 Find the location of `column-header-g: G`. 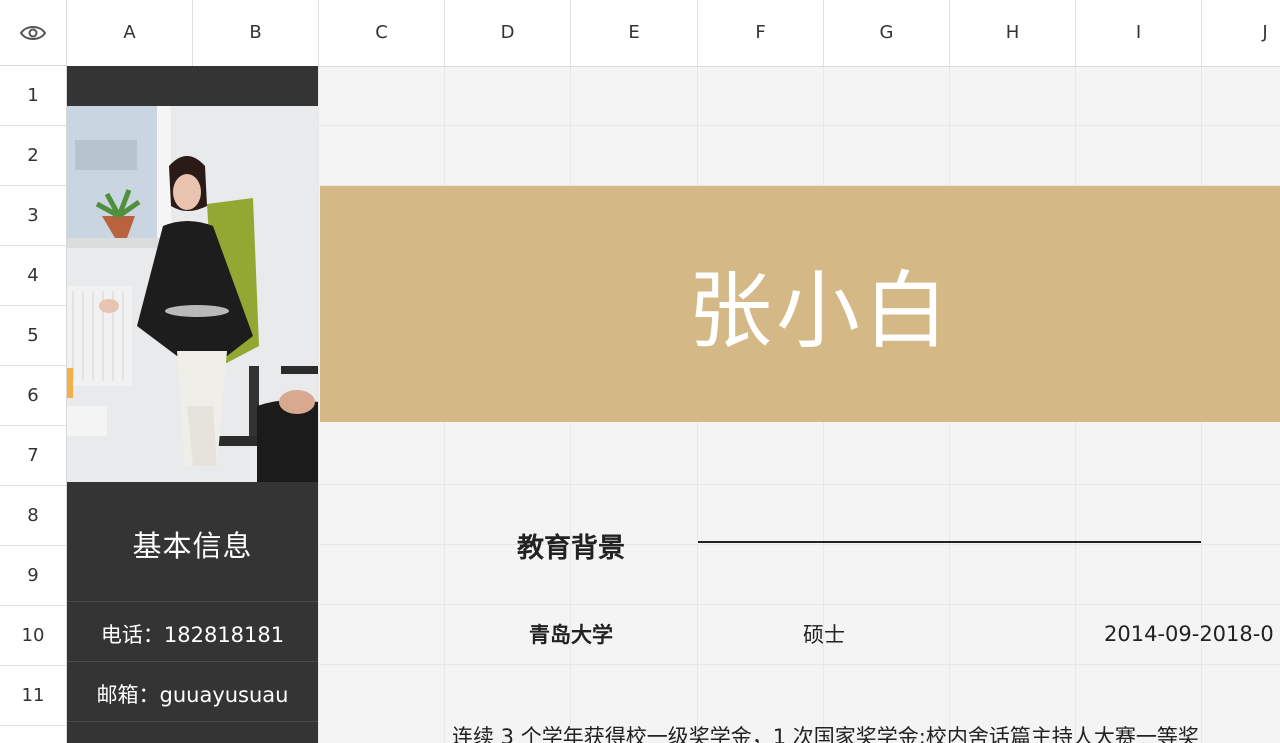

column-header-g: G is located at coordinates (887, 33).